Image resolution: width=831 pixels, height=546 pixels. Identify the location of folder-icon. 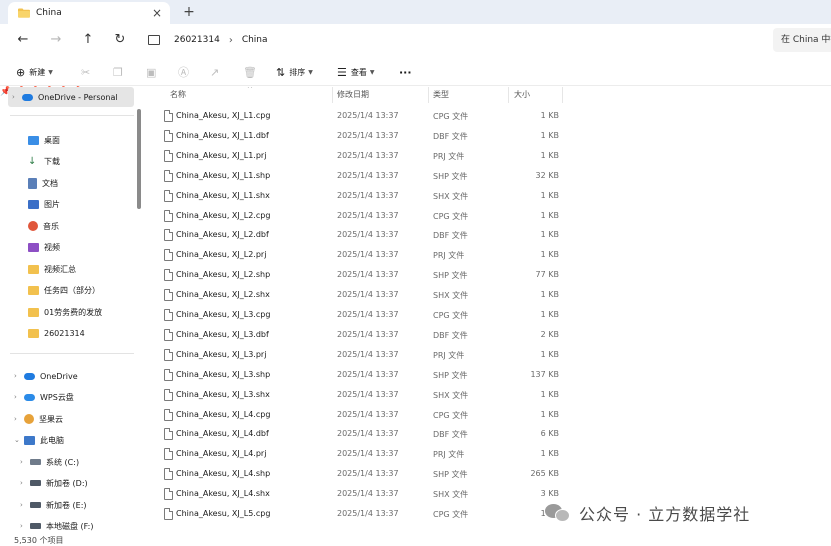
(24, 13).